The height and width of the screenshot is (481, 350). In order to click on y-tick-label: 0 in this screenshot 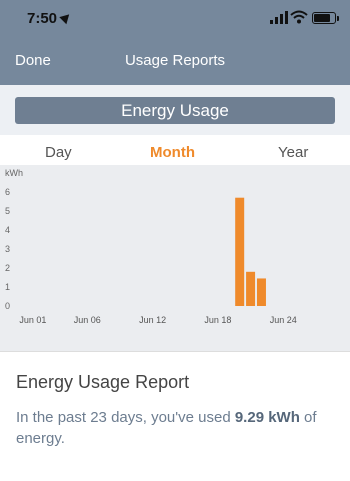, I will do `click(7, 306)`.